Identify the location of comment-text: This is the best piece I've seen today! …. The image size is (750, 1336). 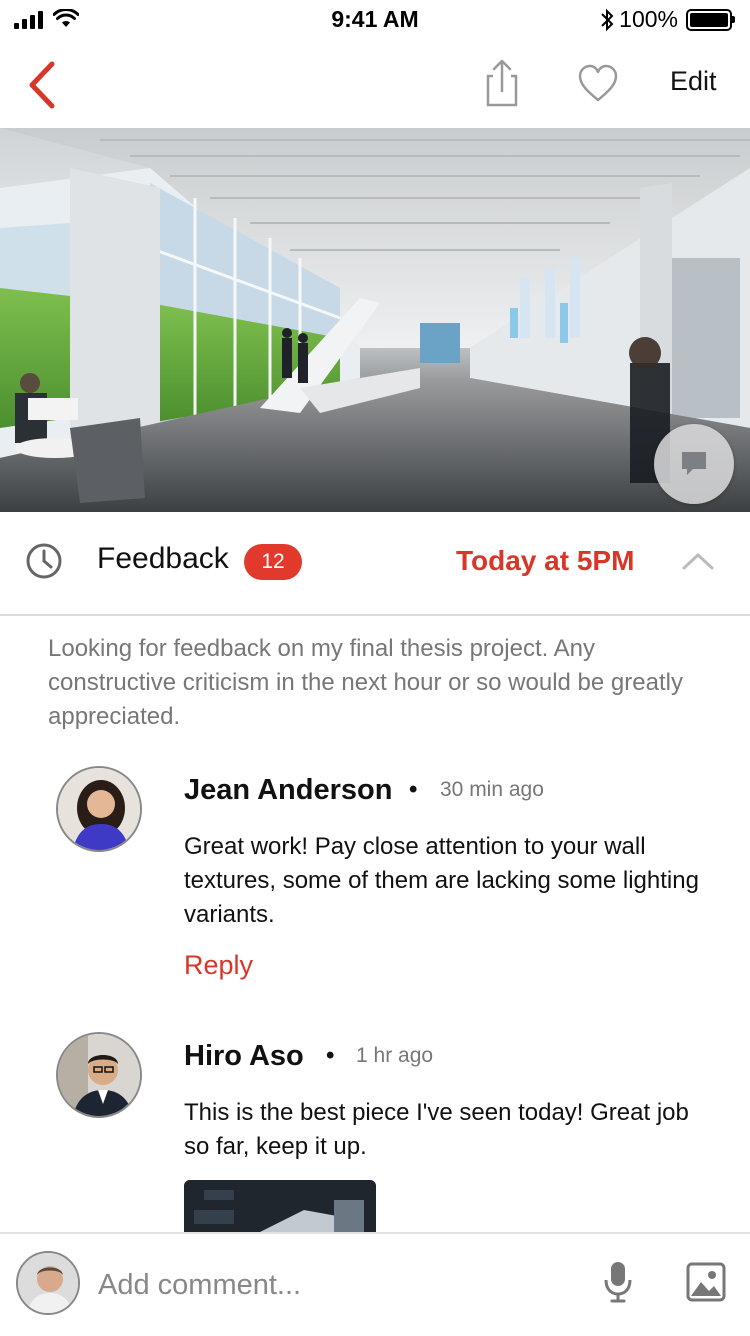
(436, 1129).